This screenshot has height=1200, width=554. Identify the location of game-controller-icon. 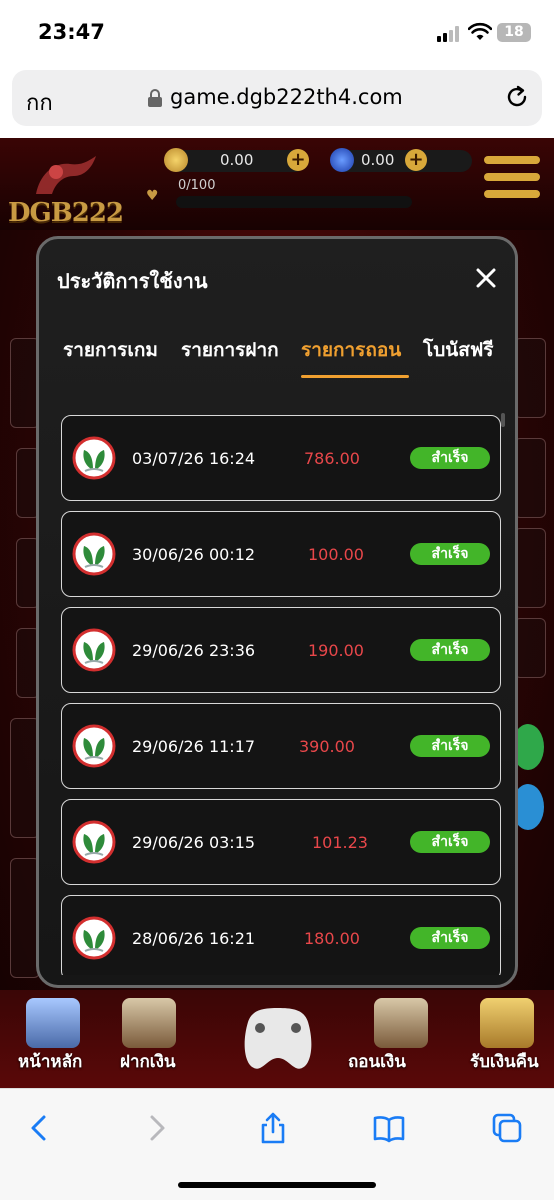
(278, 1035).